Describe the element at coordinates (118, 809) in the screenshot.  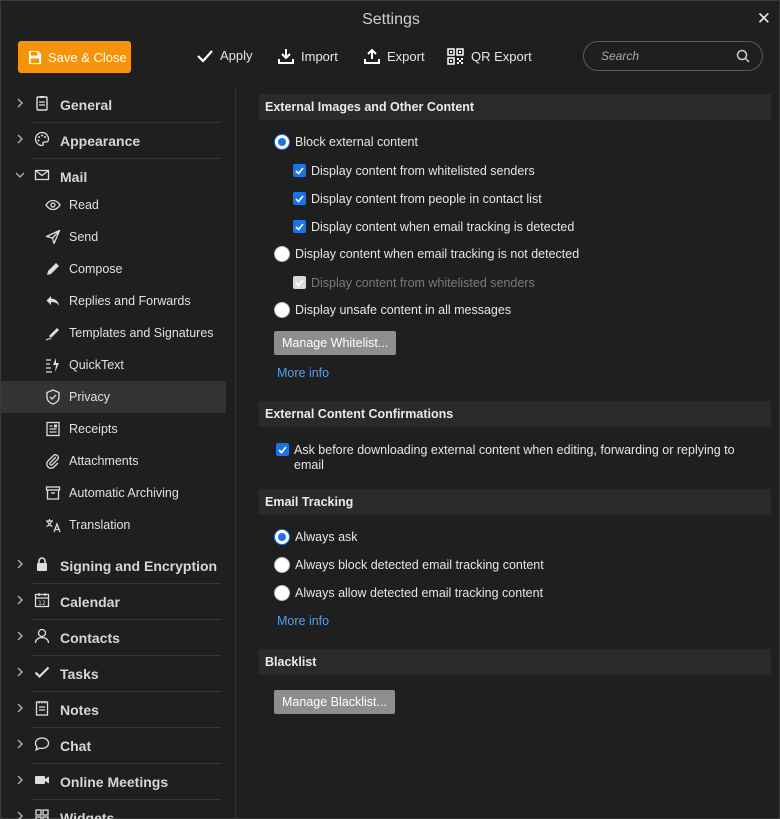
I see `sidebar-section-widgets: Widgets` at that location.